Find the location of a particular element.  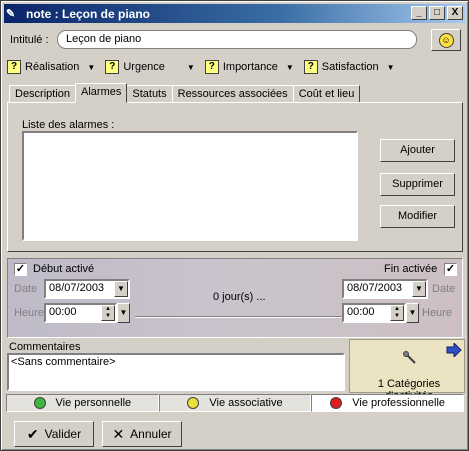

arrow-right-icon is located at coordinates (454, 350).